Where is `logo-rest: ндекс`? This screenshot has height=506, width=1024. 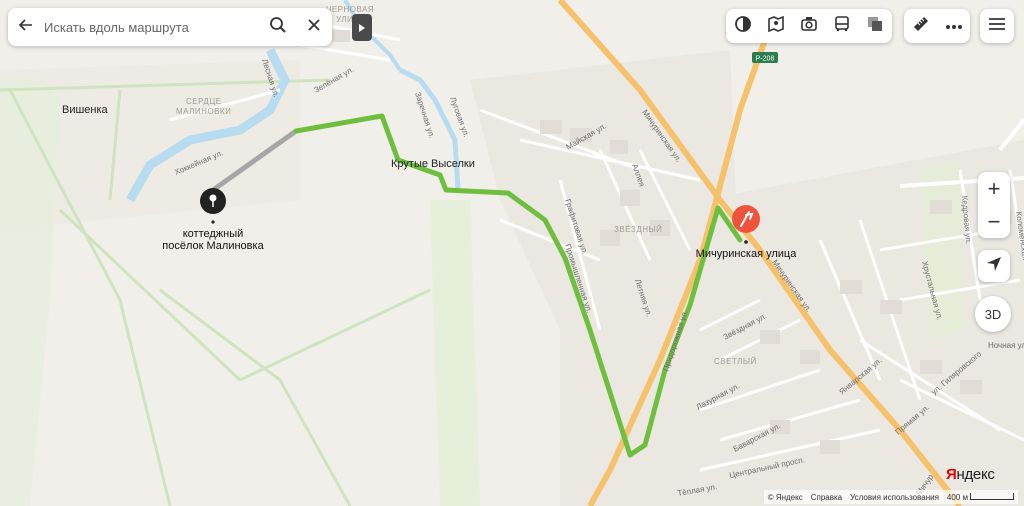 logo-rest: ндекс is located at coordinates (975, 474).